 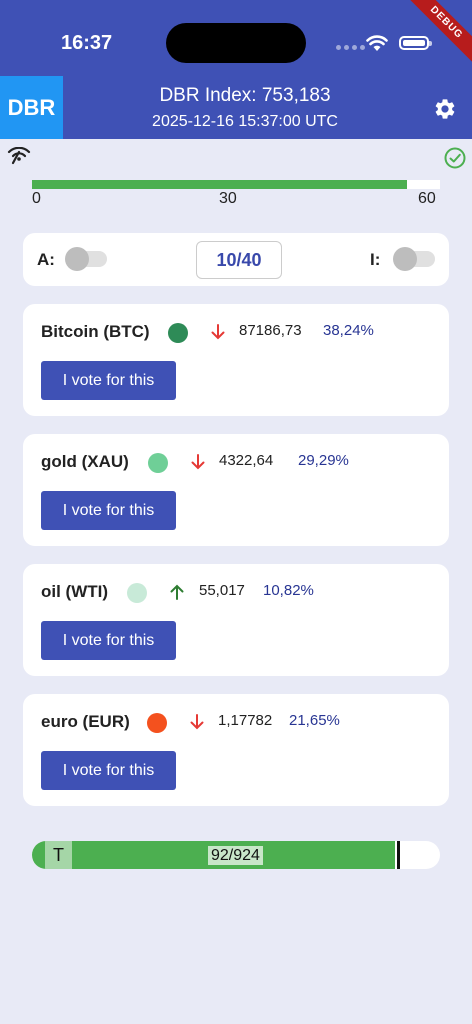 I want to click on asset-share: 38,24%, so click(x=348, y=330).